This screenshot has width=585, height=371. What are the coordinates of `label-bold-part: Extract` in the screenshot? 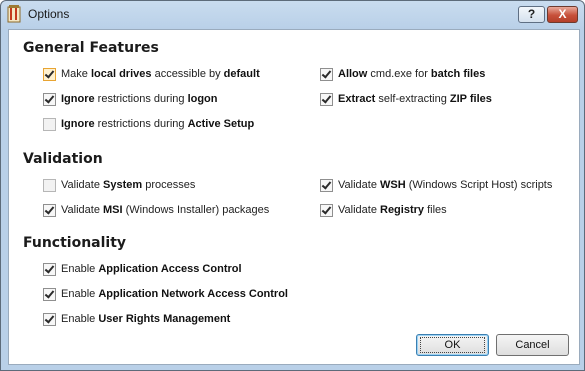 It's located at (357, 99).